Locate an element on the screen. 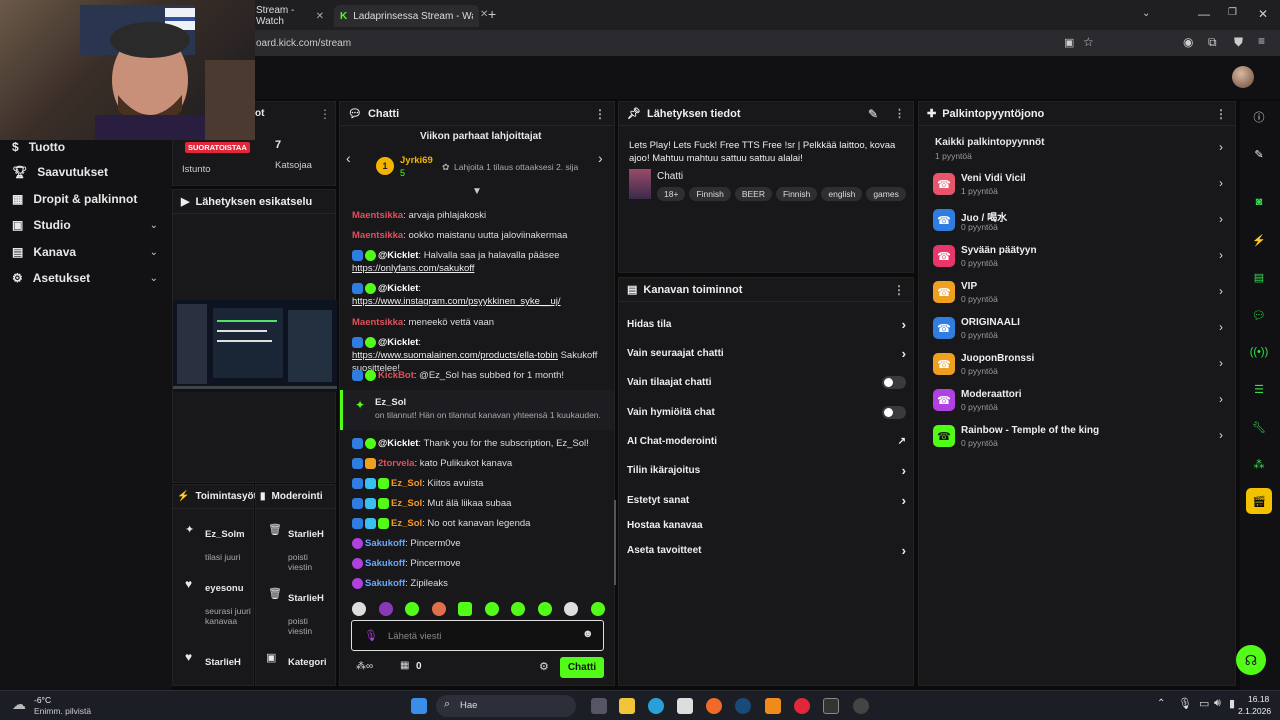 The width and height of the screenshot is (1280, 720). stream-preview-thumbnail is located at coordinates (255, 346).